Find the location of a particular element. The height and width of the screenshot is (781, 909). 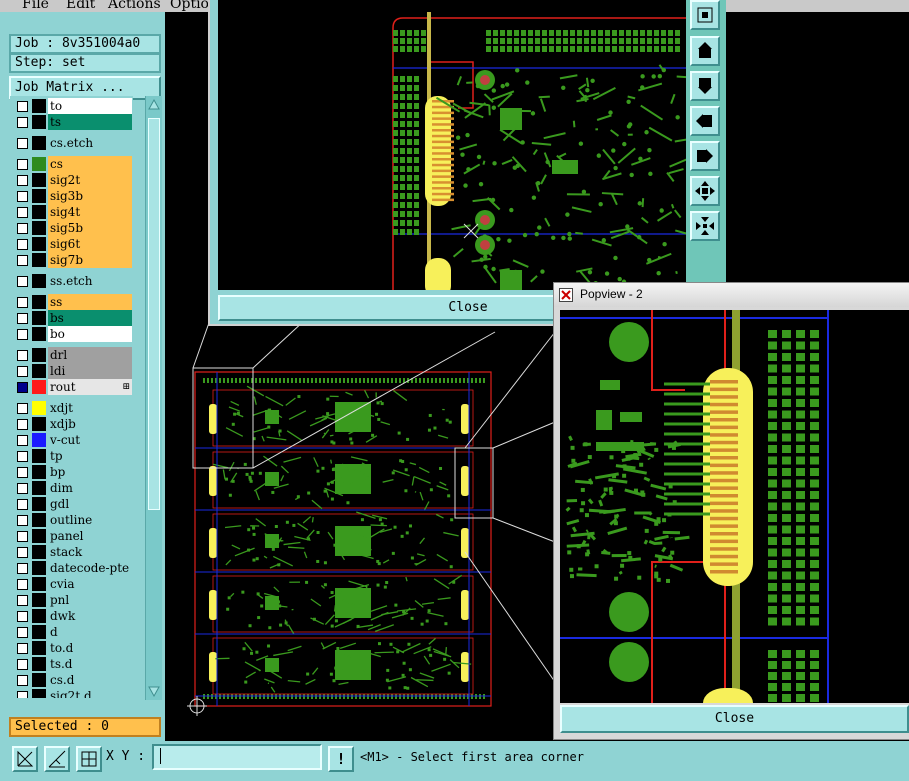

layer-row-dim: dim is located at coordinates (71, 488).